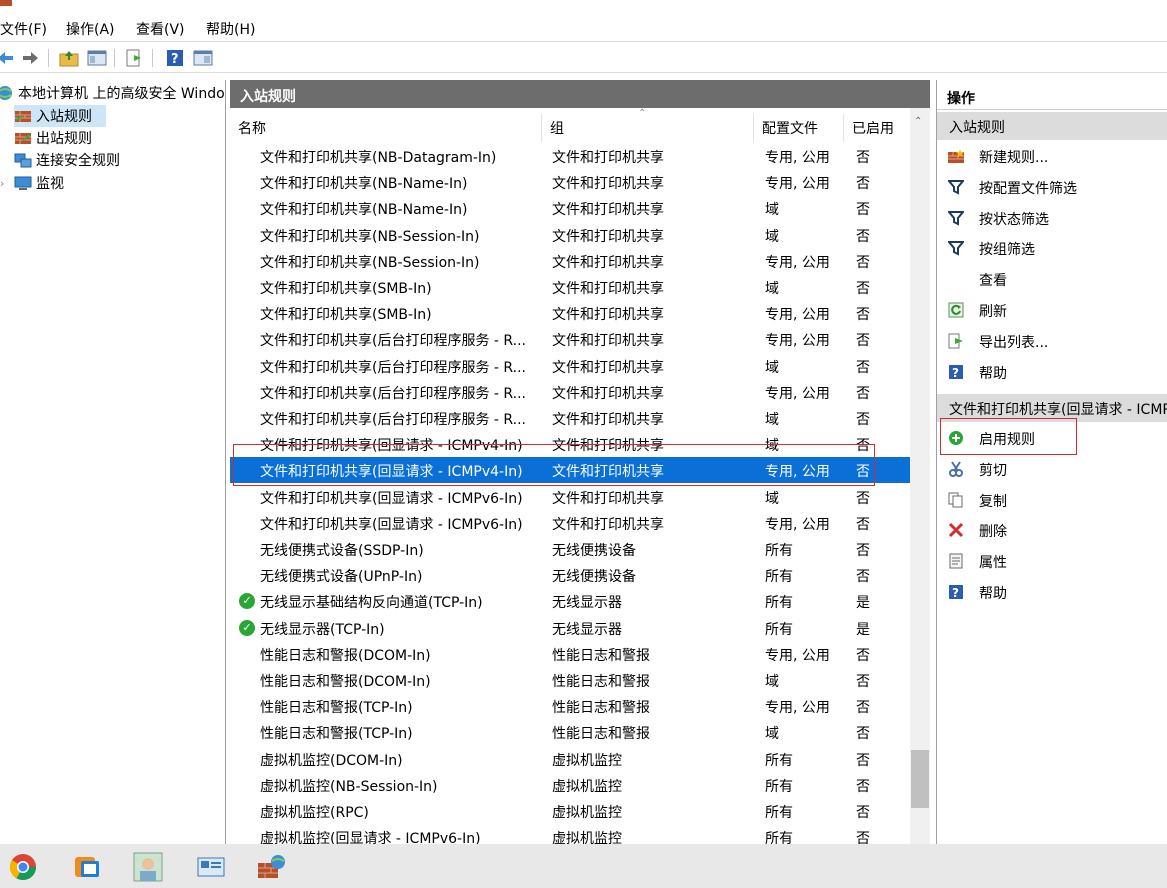 Image resolution: width=1167 pixels, height=888 pixels. Describe the element at coordinates (570, 759) in the screenshot. I see `rule-row: 虚拟机监控(DCOM-In) 虚拟机监控 所有 否` at that location.